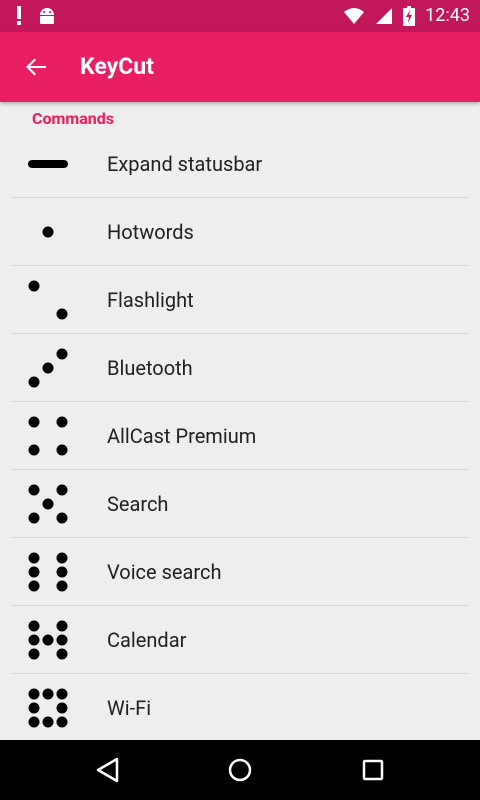 This screenshot has width=480, height=800. Describe the element at coordinates (240, 572) in the screenshot. I see `list-item: Voice search` at that location.